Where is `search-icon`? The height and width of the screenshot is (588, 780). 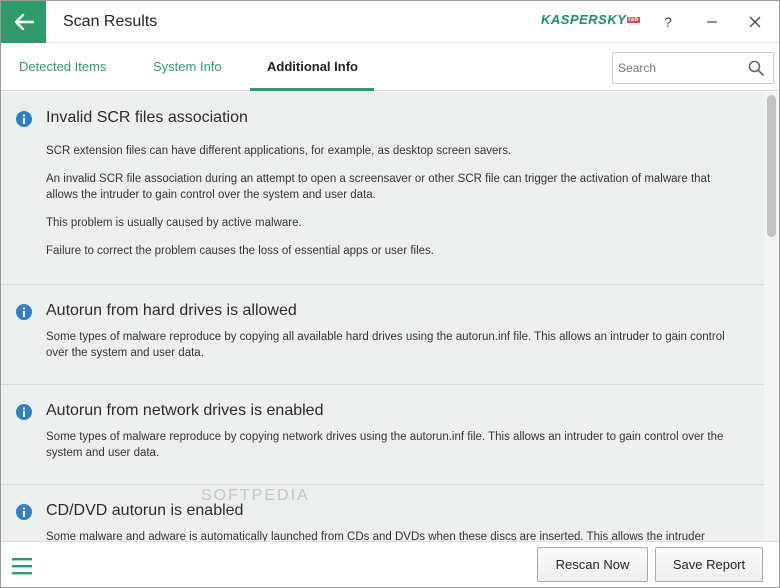 search-icon is located at coordinates (756, 68).